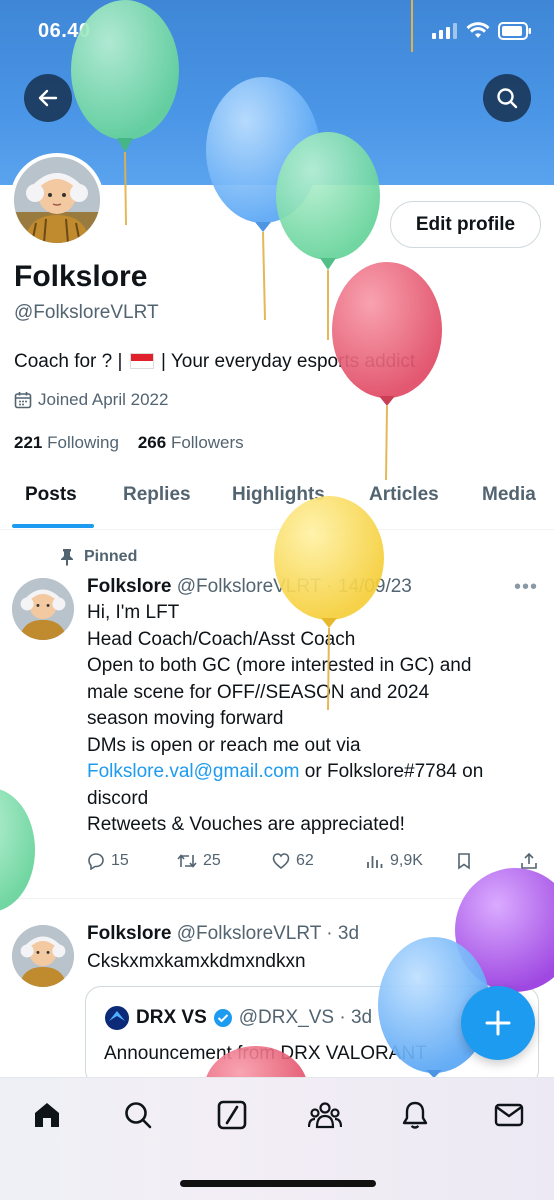  I want to click on grok-icon, so click(232, 1115).